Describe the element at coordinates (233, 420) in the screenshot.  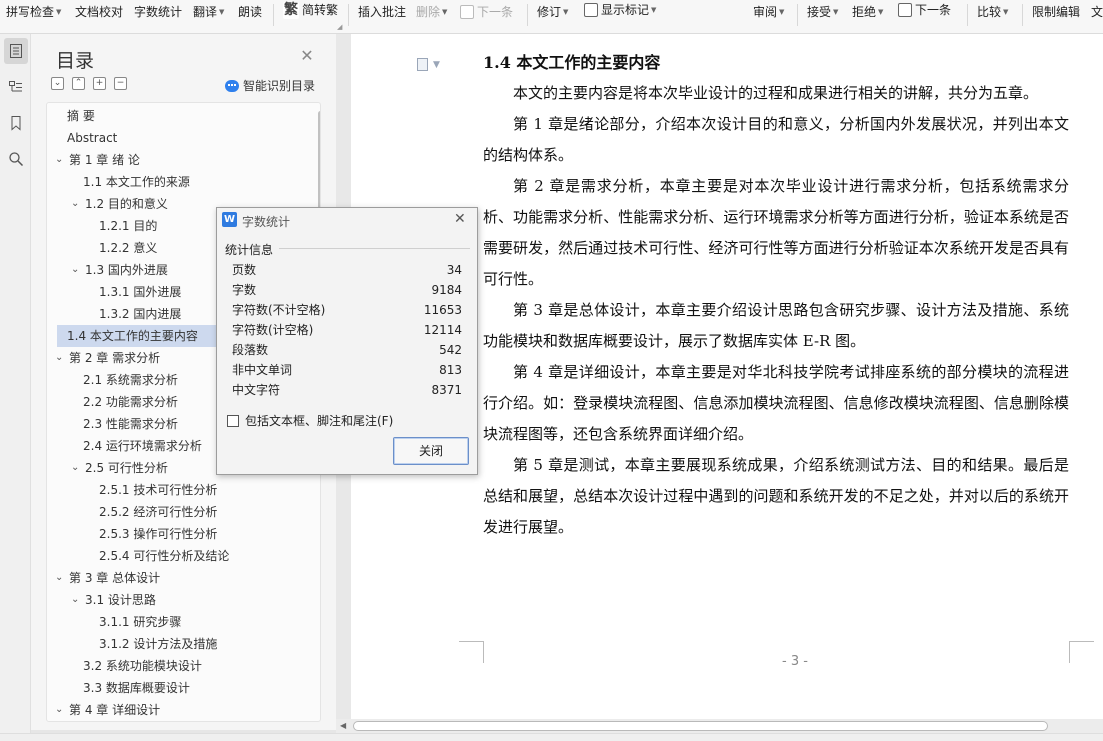
I see `checkbox-icon` at that location.